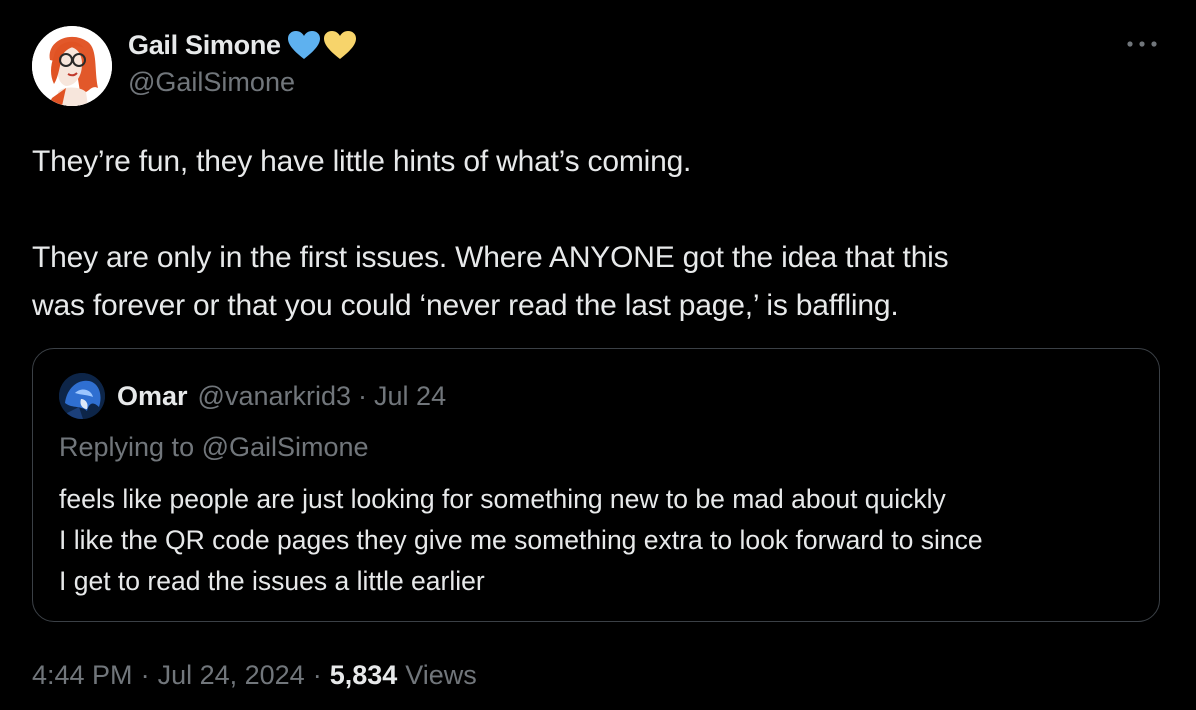 Image resolution: width=1196 pixels, height=710 pixels. Describe the element at coordinates (410, 396) in the screenshot. I see `quoted-tweet-date: Jul 24` at that location.